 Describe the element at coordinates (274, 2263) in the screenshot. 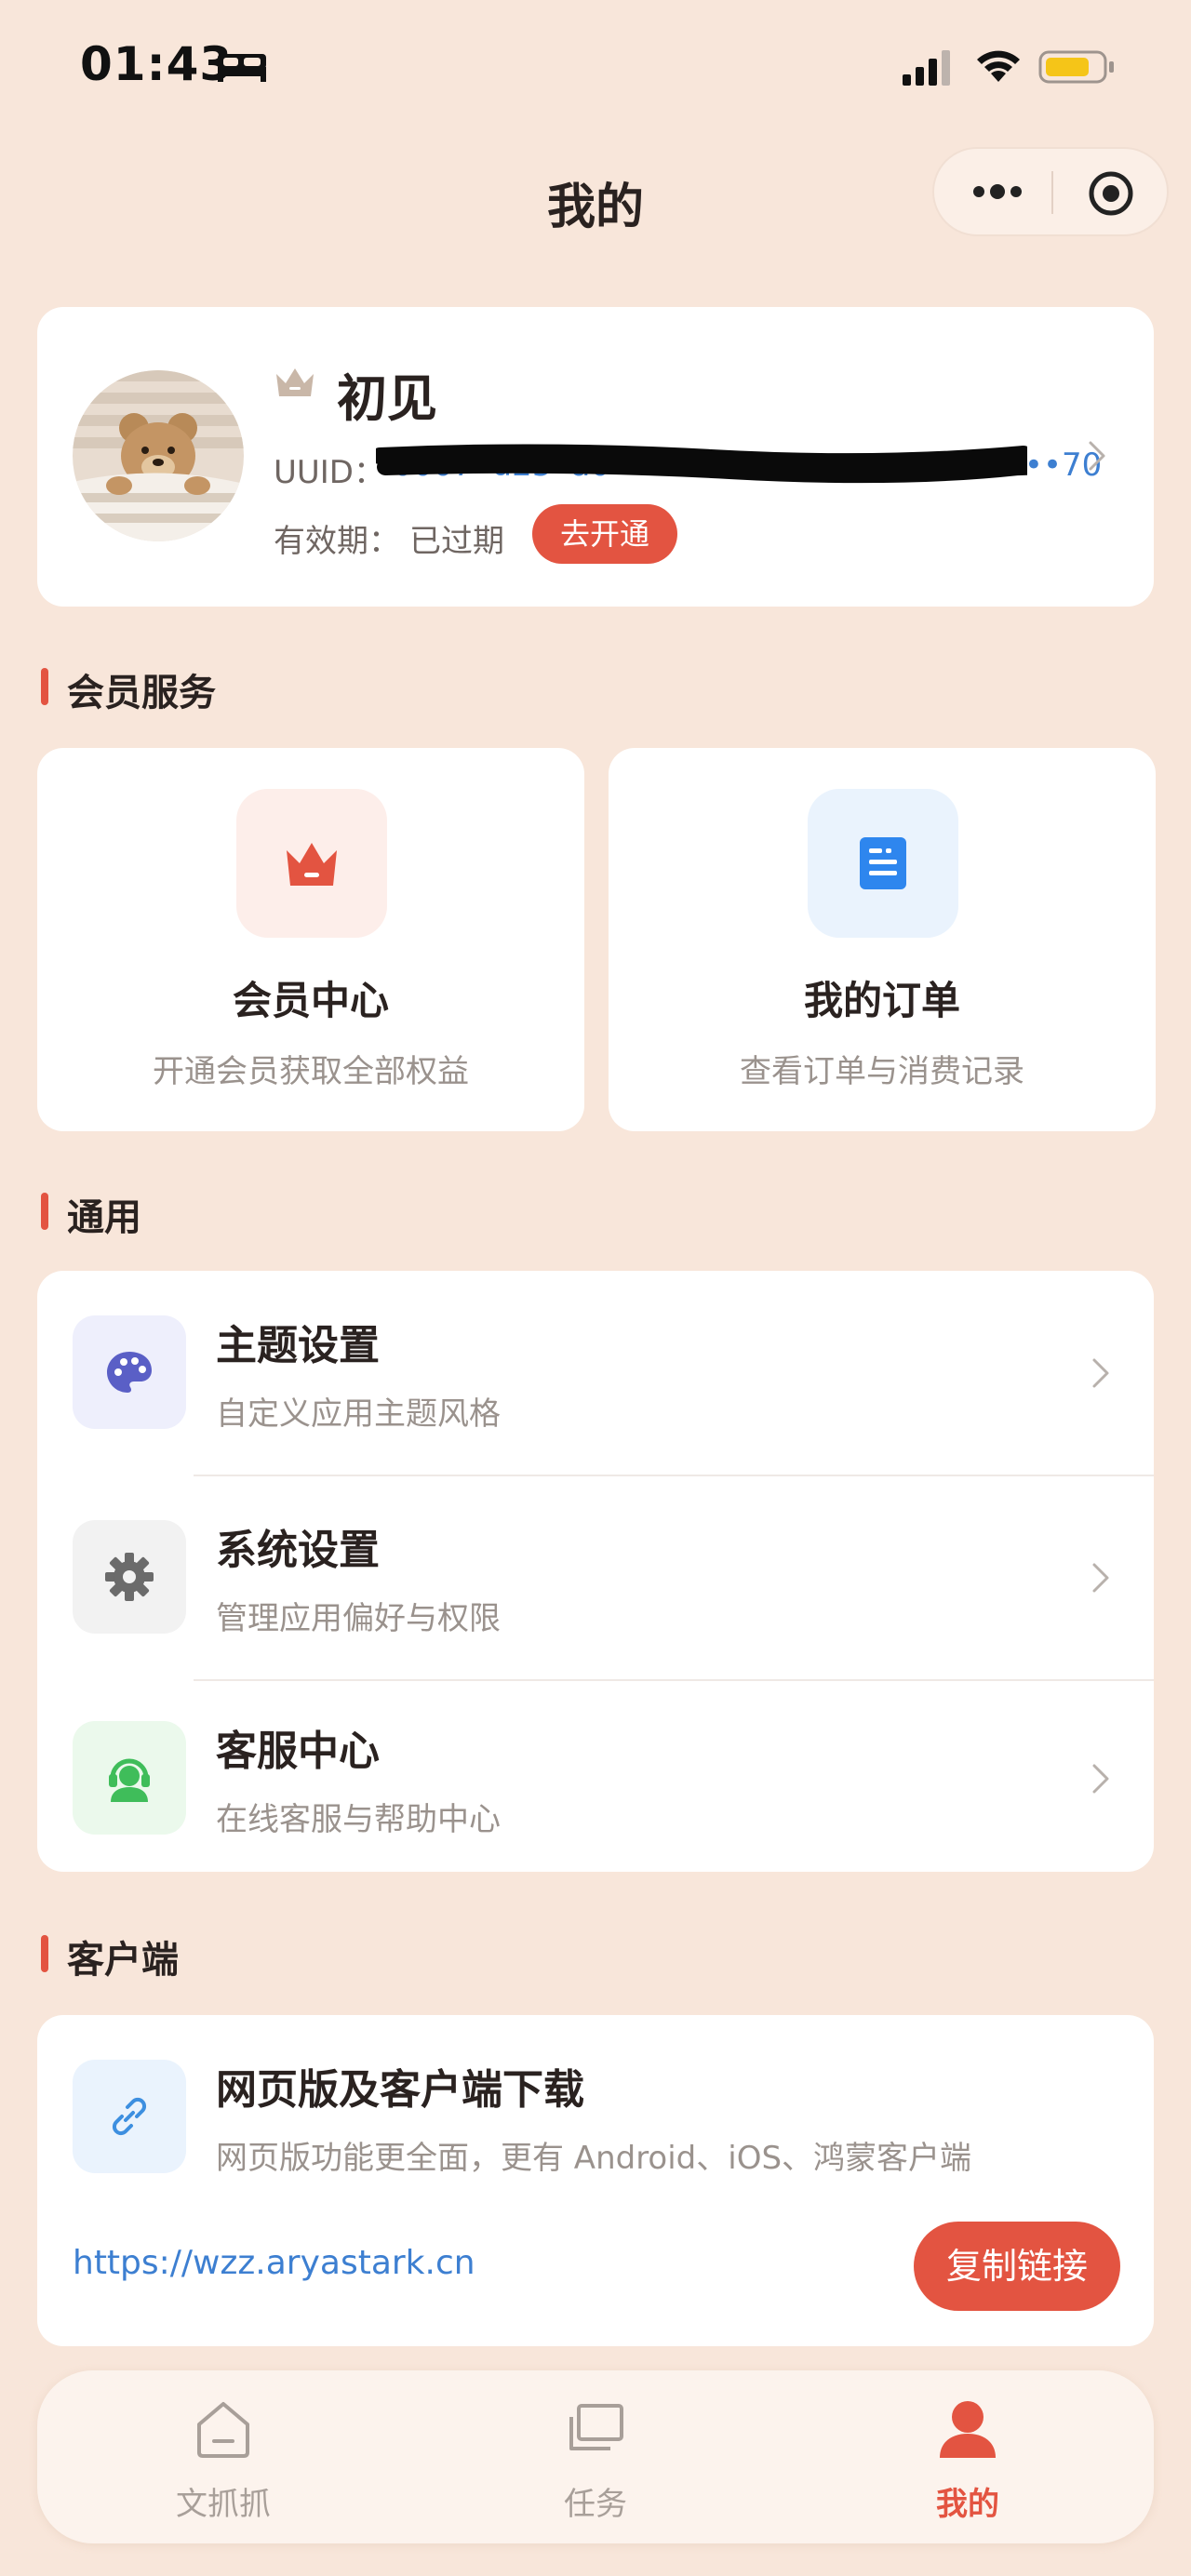

I see `download-url-link: https://wzz.aryastark.cn` at that location.